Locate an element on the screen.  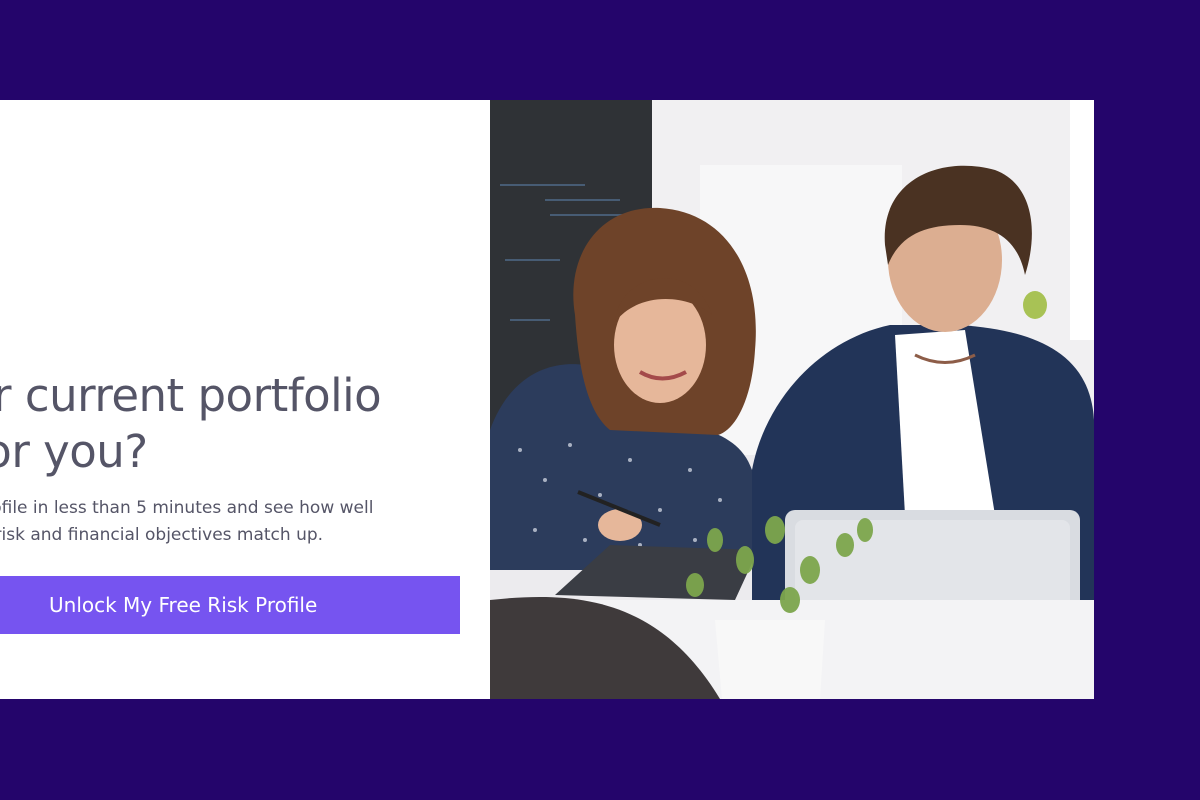
headline-line-2: t for you? is located at coordinates (74, 451).